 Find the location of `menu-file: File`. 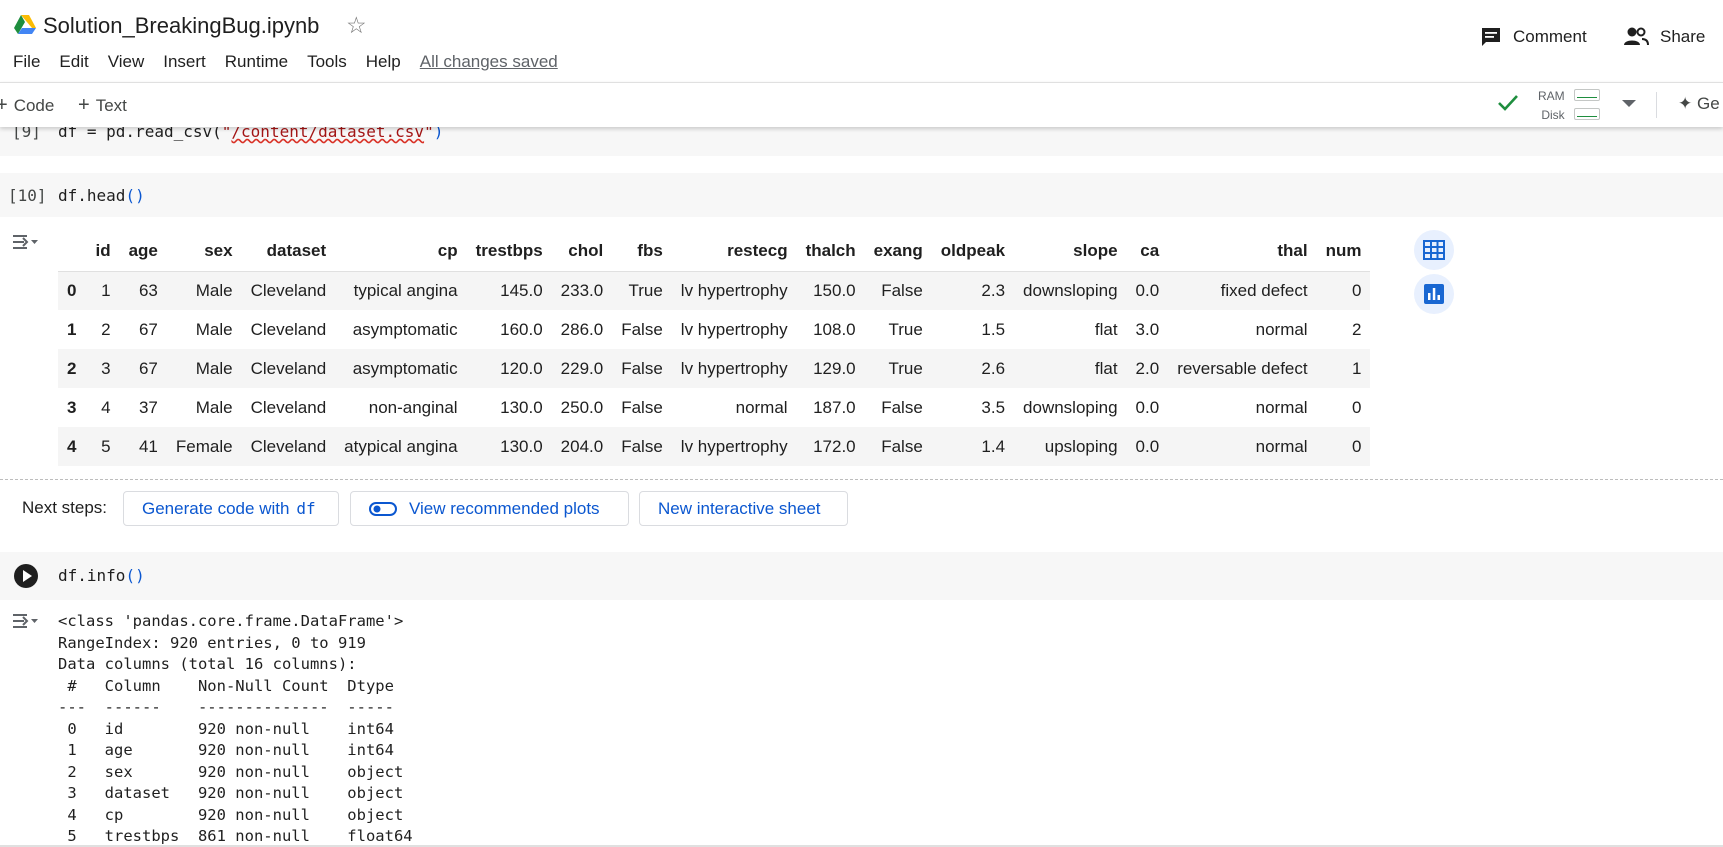

menu-file: File is located at coordinates (26, 62).